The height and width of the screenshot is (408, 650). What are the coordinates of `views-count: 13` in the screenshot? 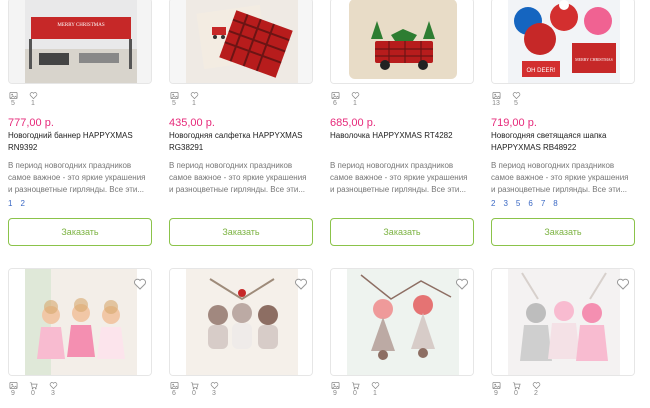 It's located at (496, 103).